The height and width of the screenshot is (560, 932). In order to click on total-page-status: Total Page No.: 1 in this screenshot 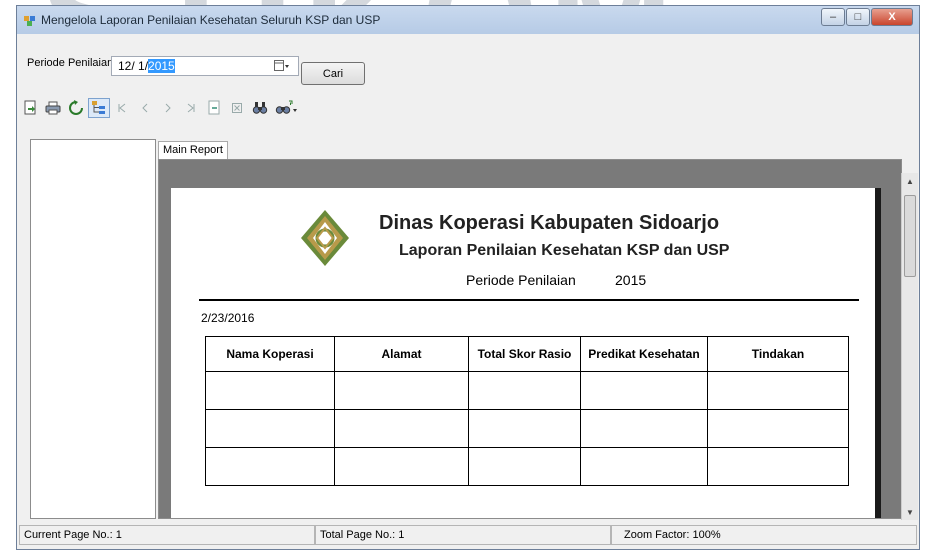, I will do `click(463, 535)`.